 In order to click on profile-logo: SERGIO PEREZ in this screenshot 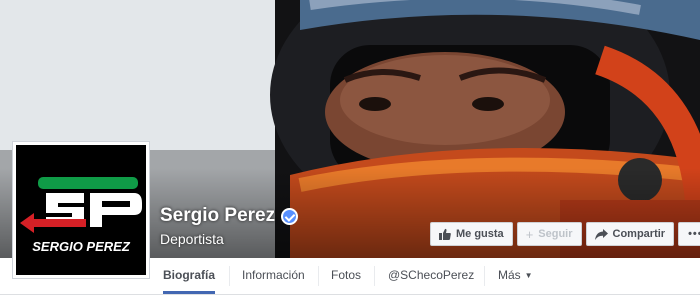, I will do `click(81, 210)`.